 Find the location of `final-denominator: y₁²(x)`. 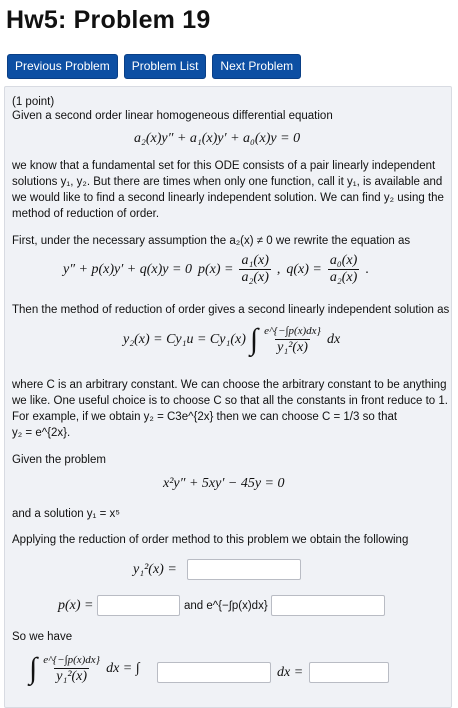

final-denominator: y₁²(x) is located at coordinates (72, 676).